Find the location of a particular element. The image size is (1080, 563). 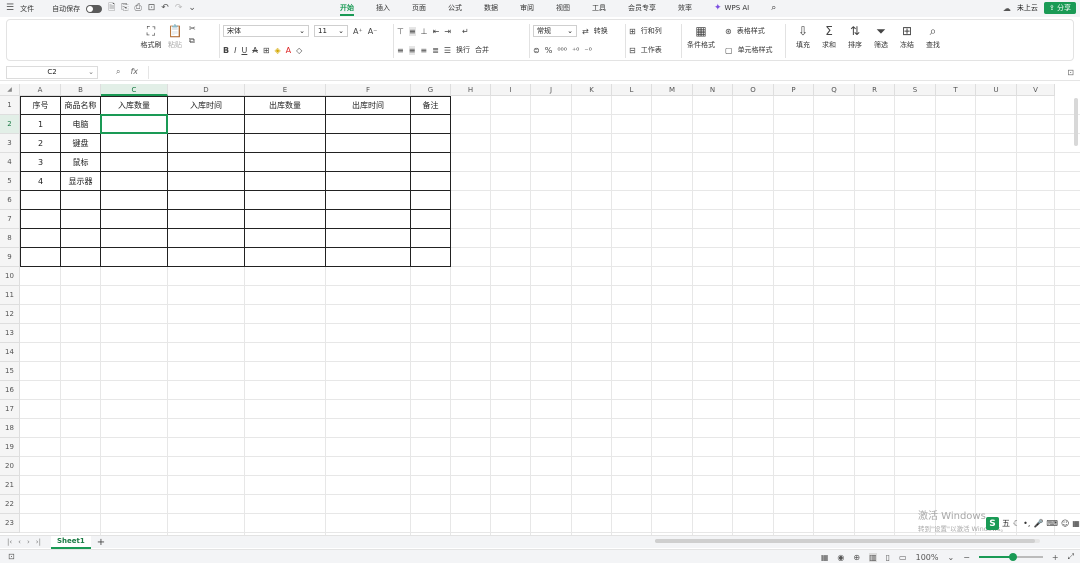

eye-protect-icon: ◉ is located at coordinates (840, 557).